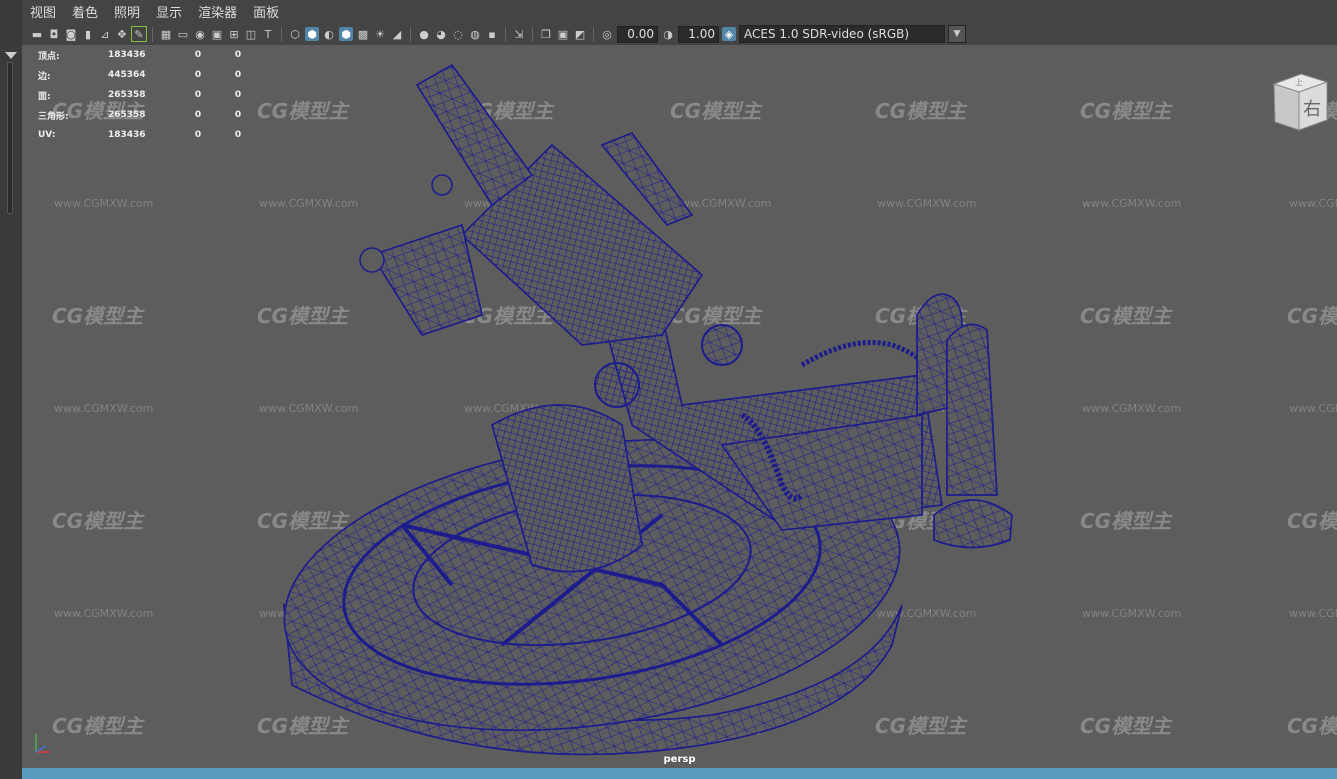  Describe the element at coordinates (668, 34) in the screenshot. I see `gamma-icon: ◑` at that location.